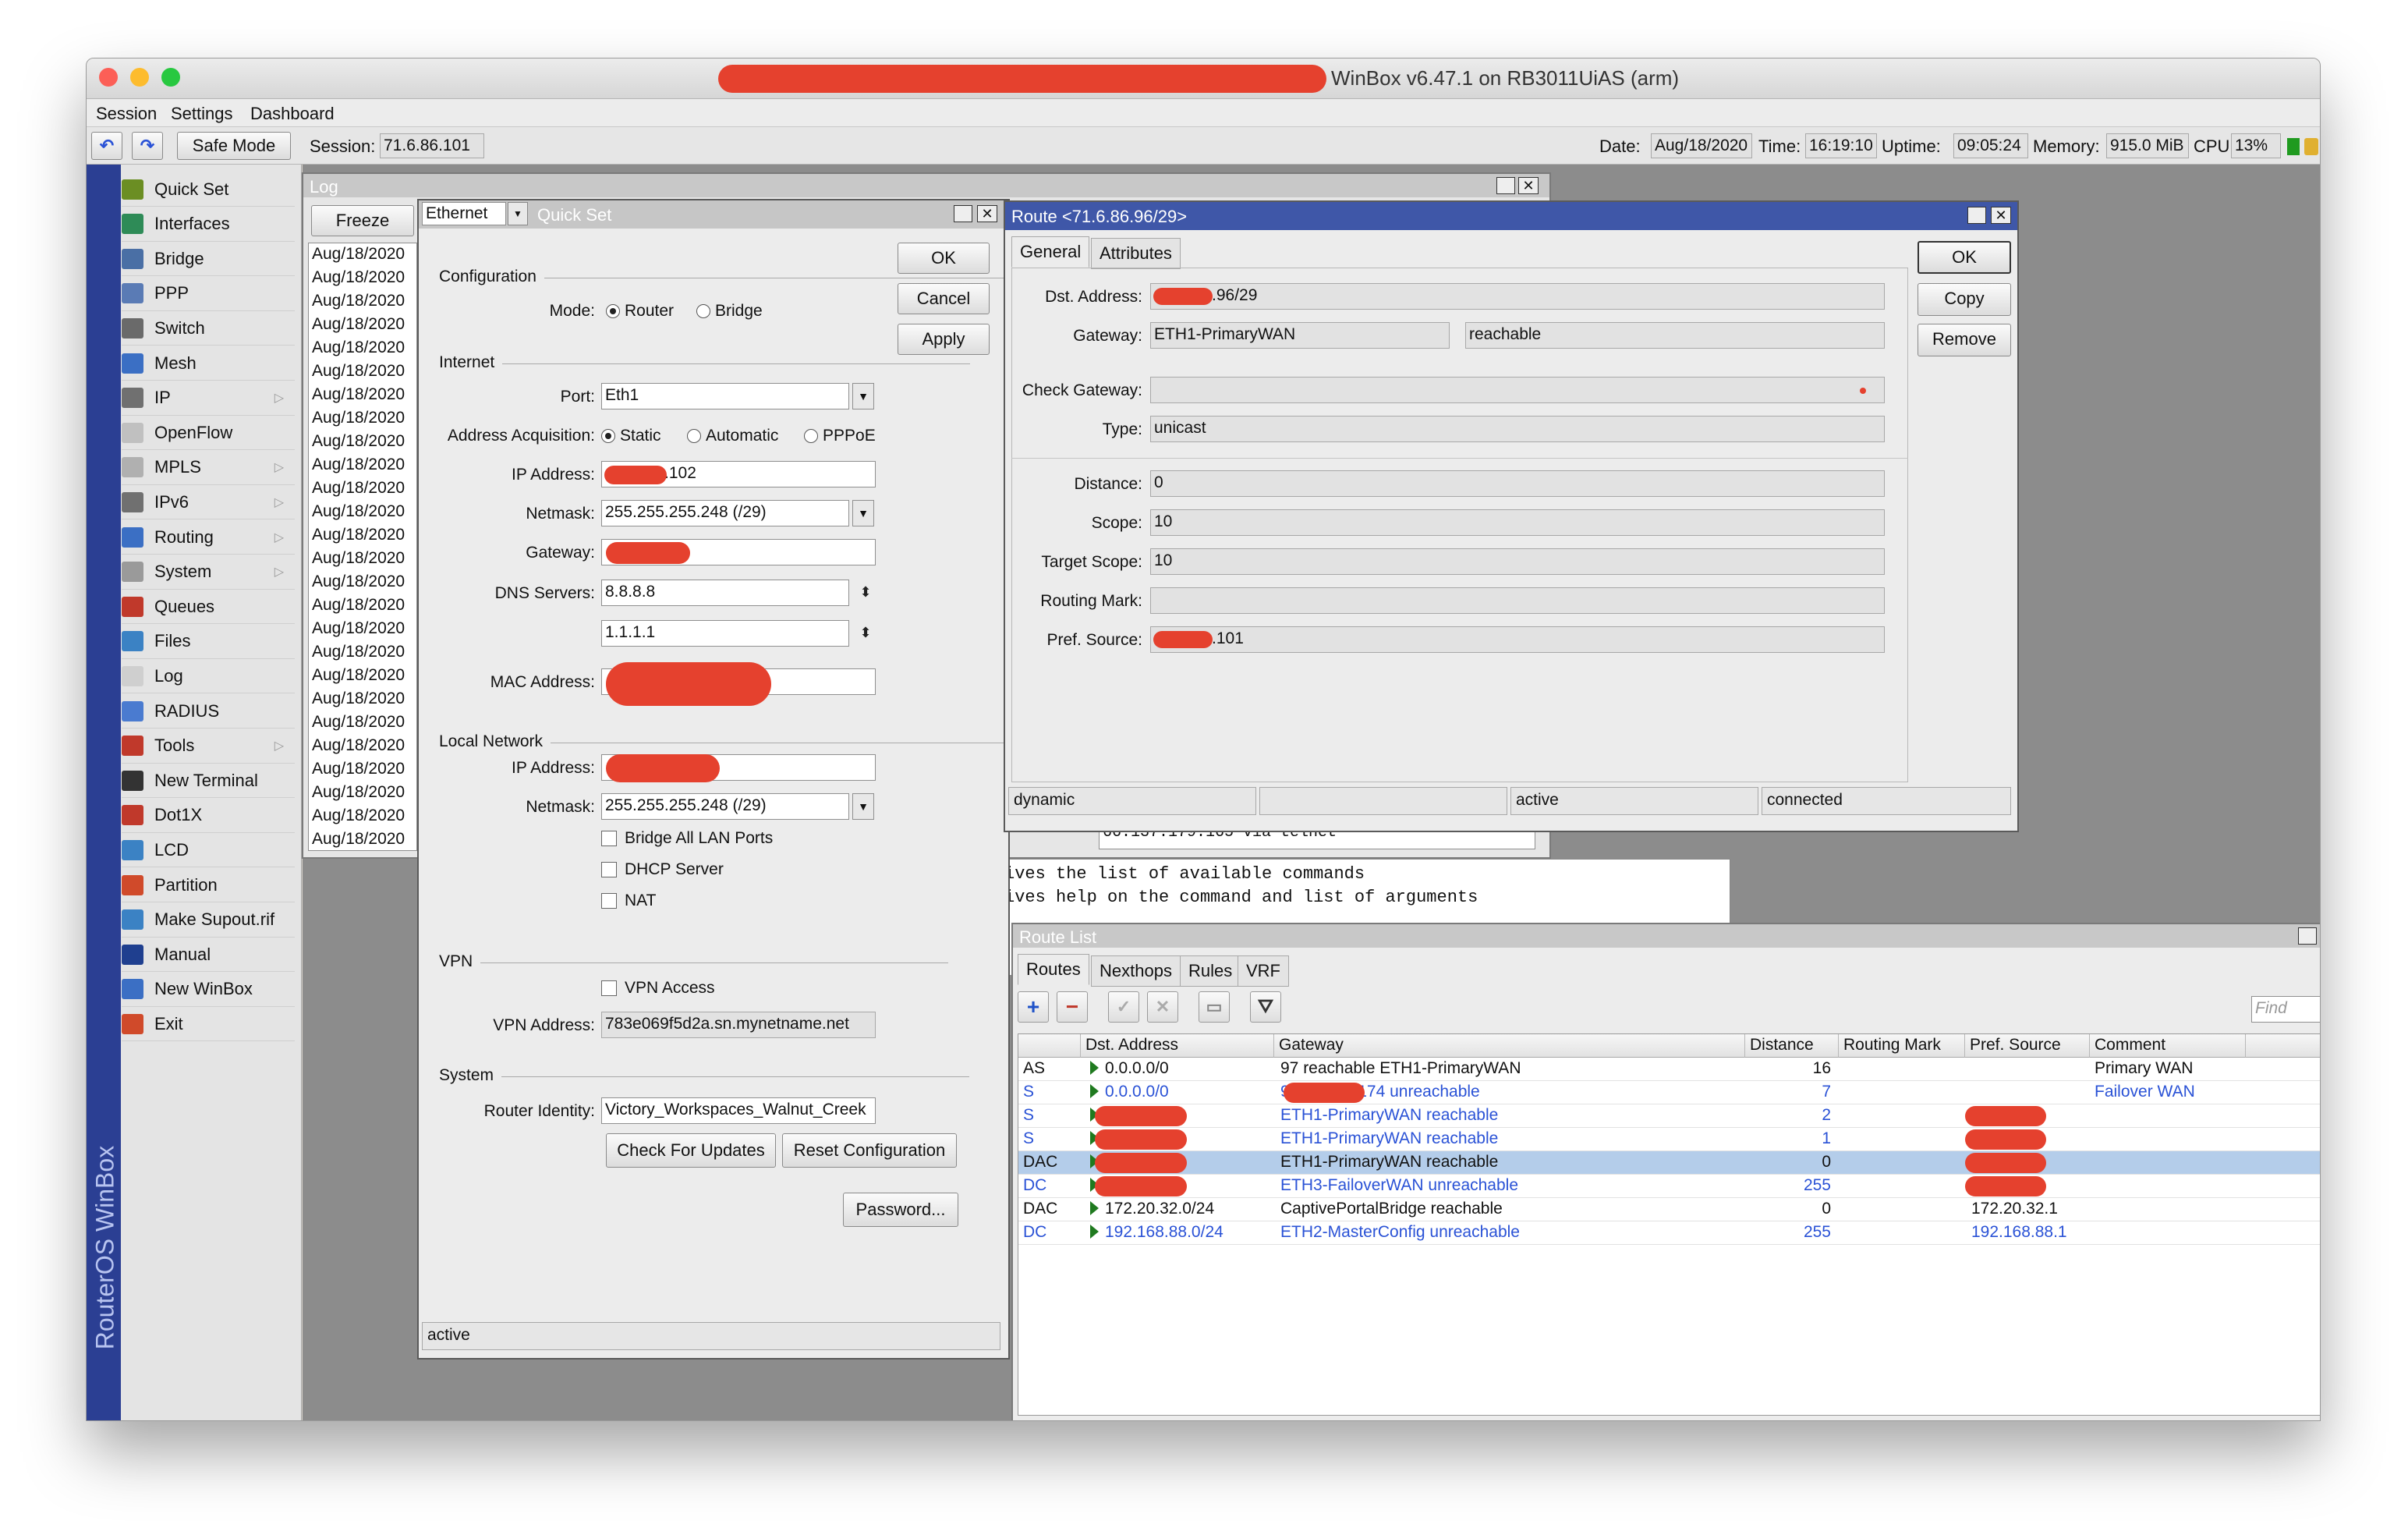  What do you see at coordinates (234, 146) in the screenshot?
I see `safe-mode-button: Safe Mode` at bounding box center [234, 146].